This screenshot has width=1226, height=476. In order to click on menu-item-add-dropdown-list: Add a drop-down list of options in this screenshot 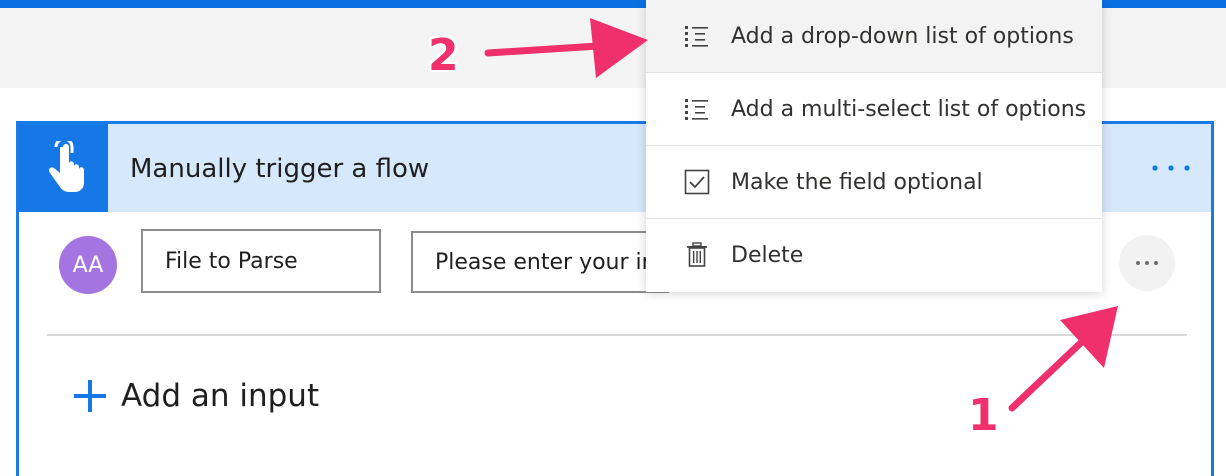, I will do `click(874, 36)`.